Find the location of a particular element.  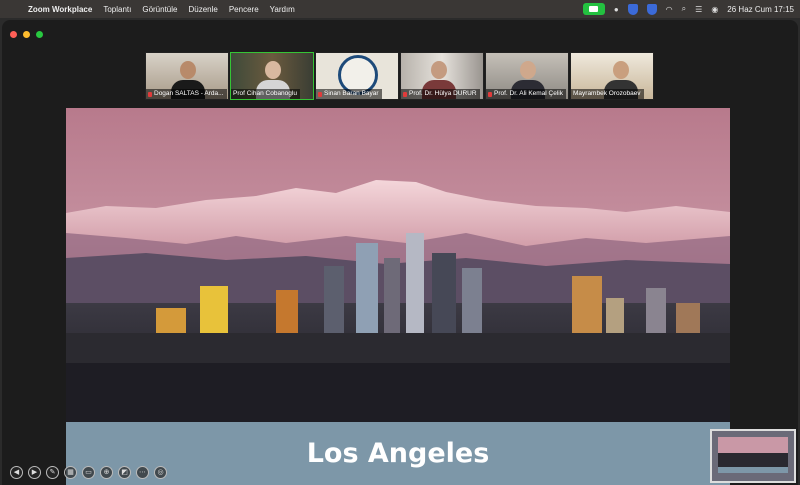

control-center-icon: ☰ is located at coordinates (698, 9).